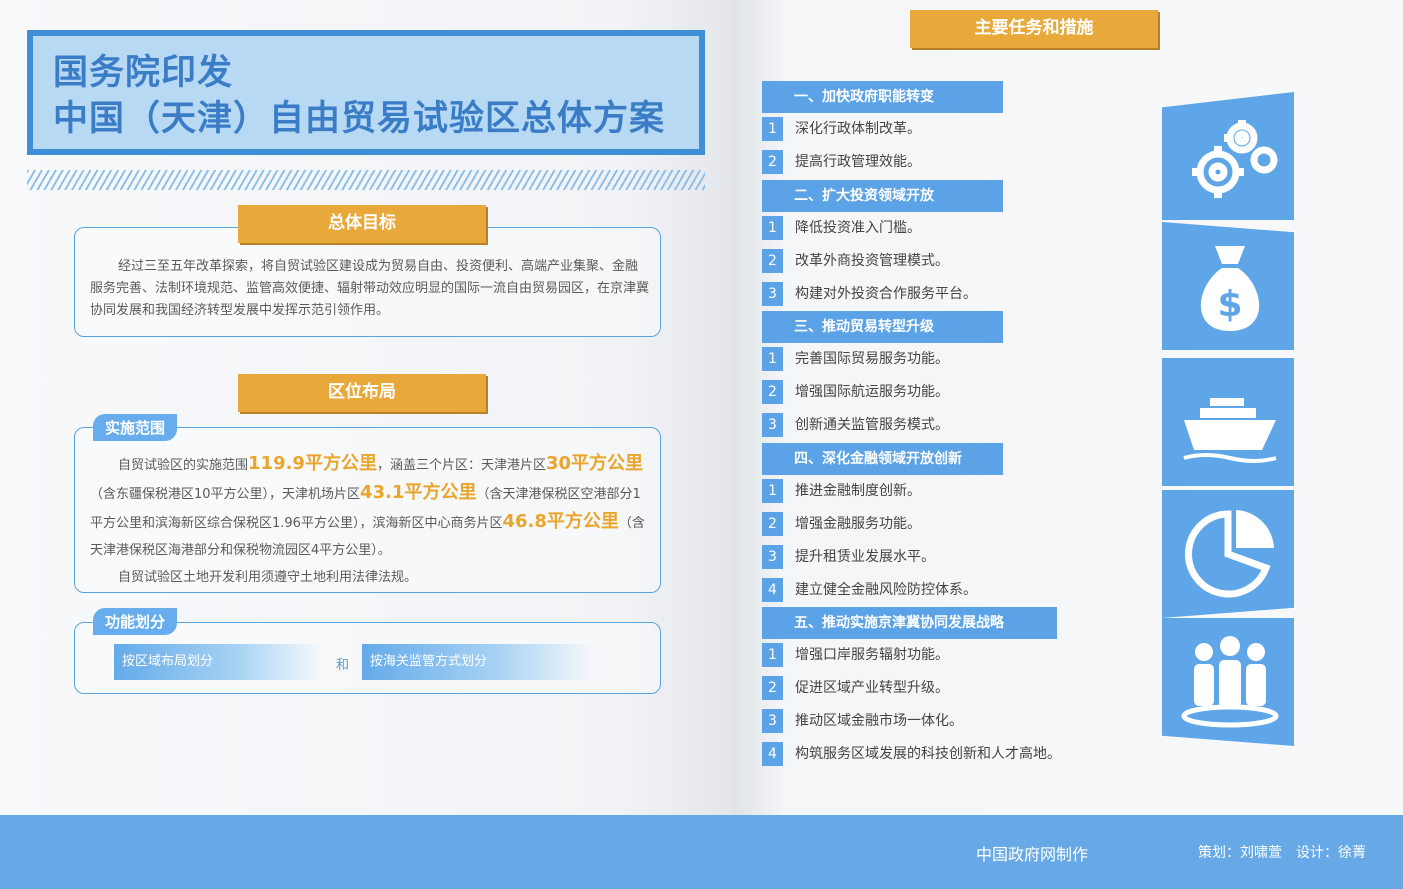 The image size is (1403, 889). Describe the element at coordinates (343, 665) in the screenshot. I see `and-label: 和` at that location.